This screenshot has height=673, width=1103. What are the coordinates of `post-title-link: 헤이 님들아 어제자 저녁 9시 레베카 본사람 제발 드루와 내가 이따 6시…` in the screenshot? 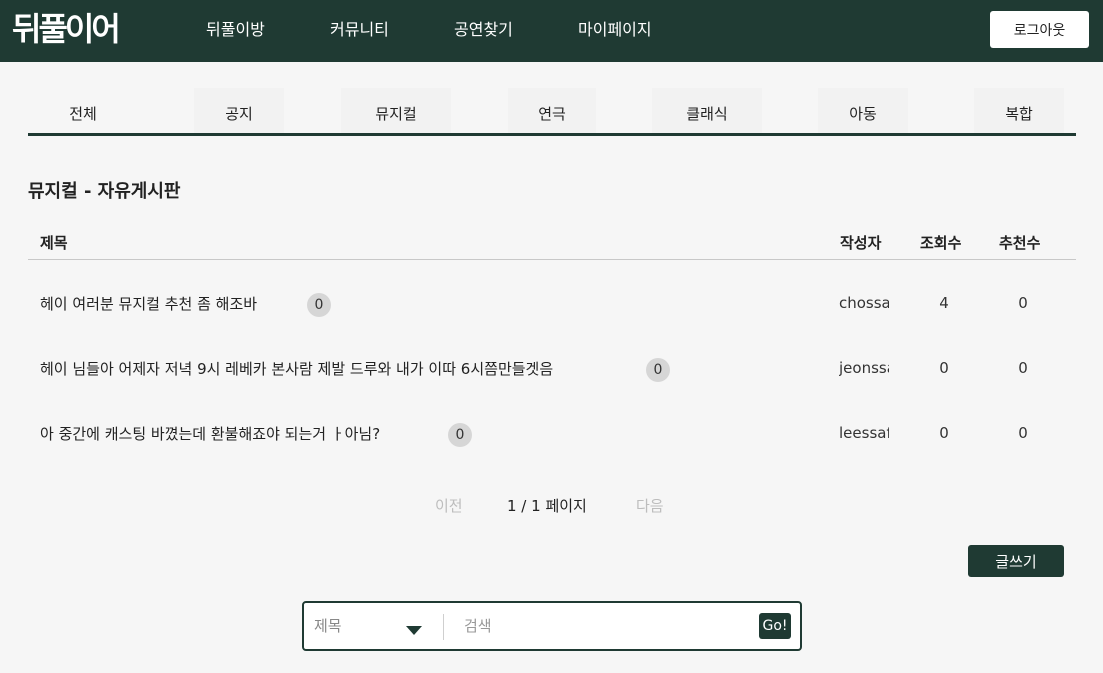 It's located at (296, 368).